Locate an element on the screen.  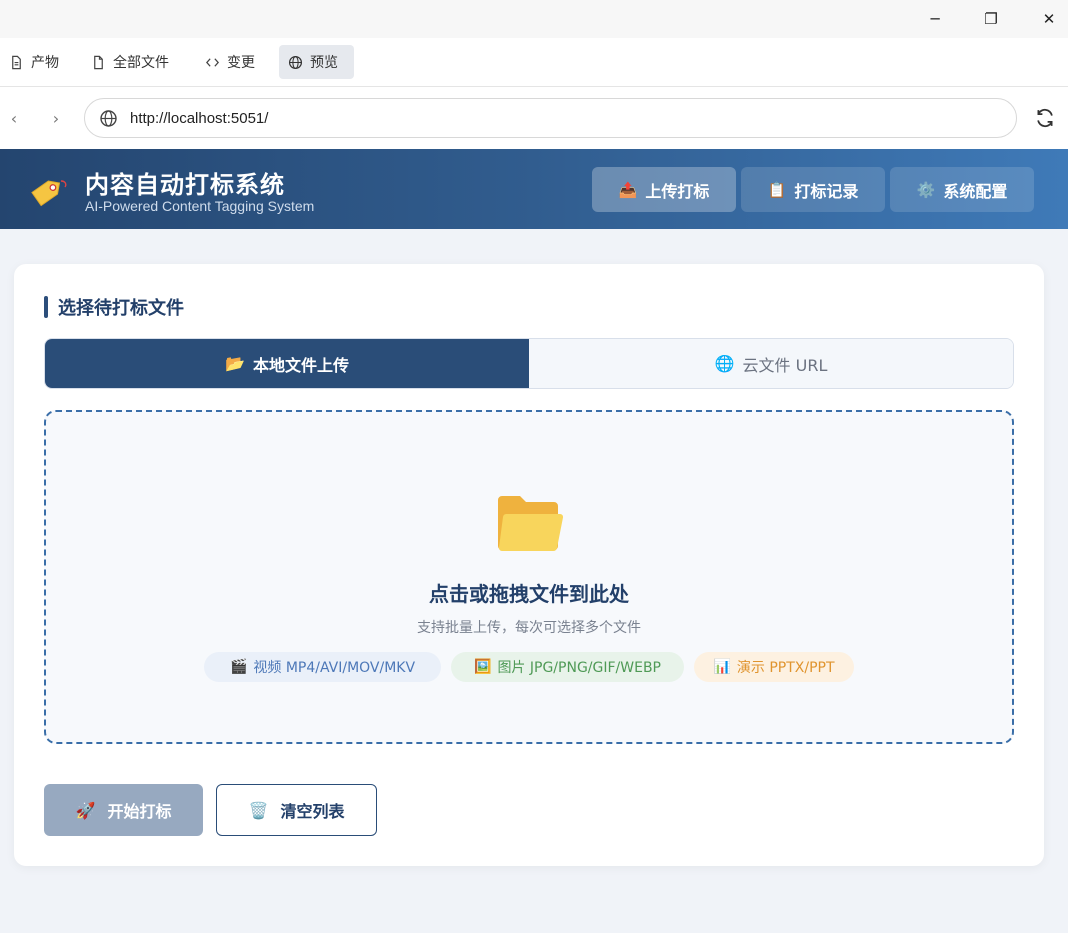
code-icon is located at coordinates (212, 62).